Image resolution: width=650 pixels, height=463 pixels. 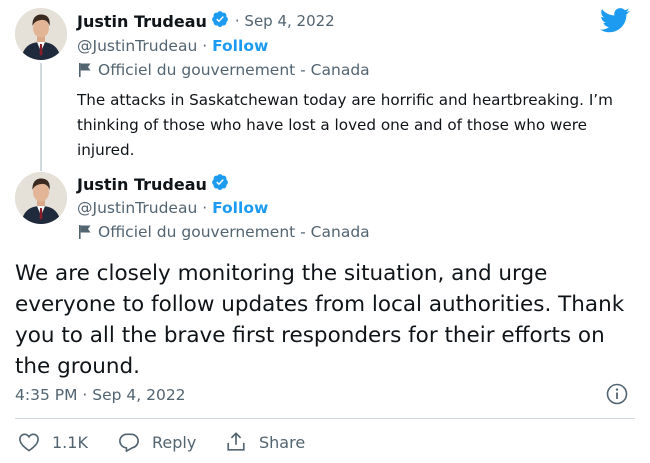 I want to click on heart-icon, so click(x=29, y=442).